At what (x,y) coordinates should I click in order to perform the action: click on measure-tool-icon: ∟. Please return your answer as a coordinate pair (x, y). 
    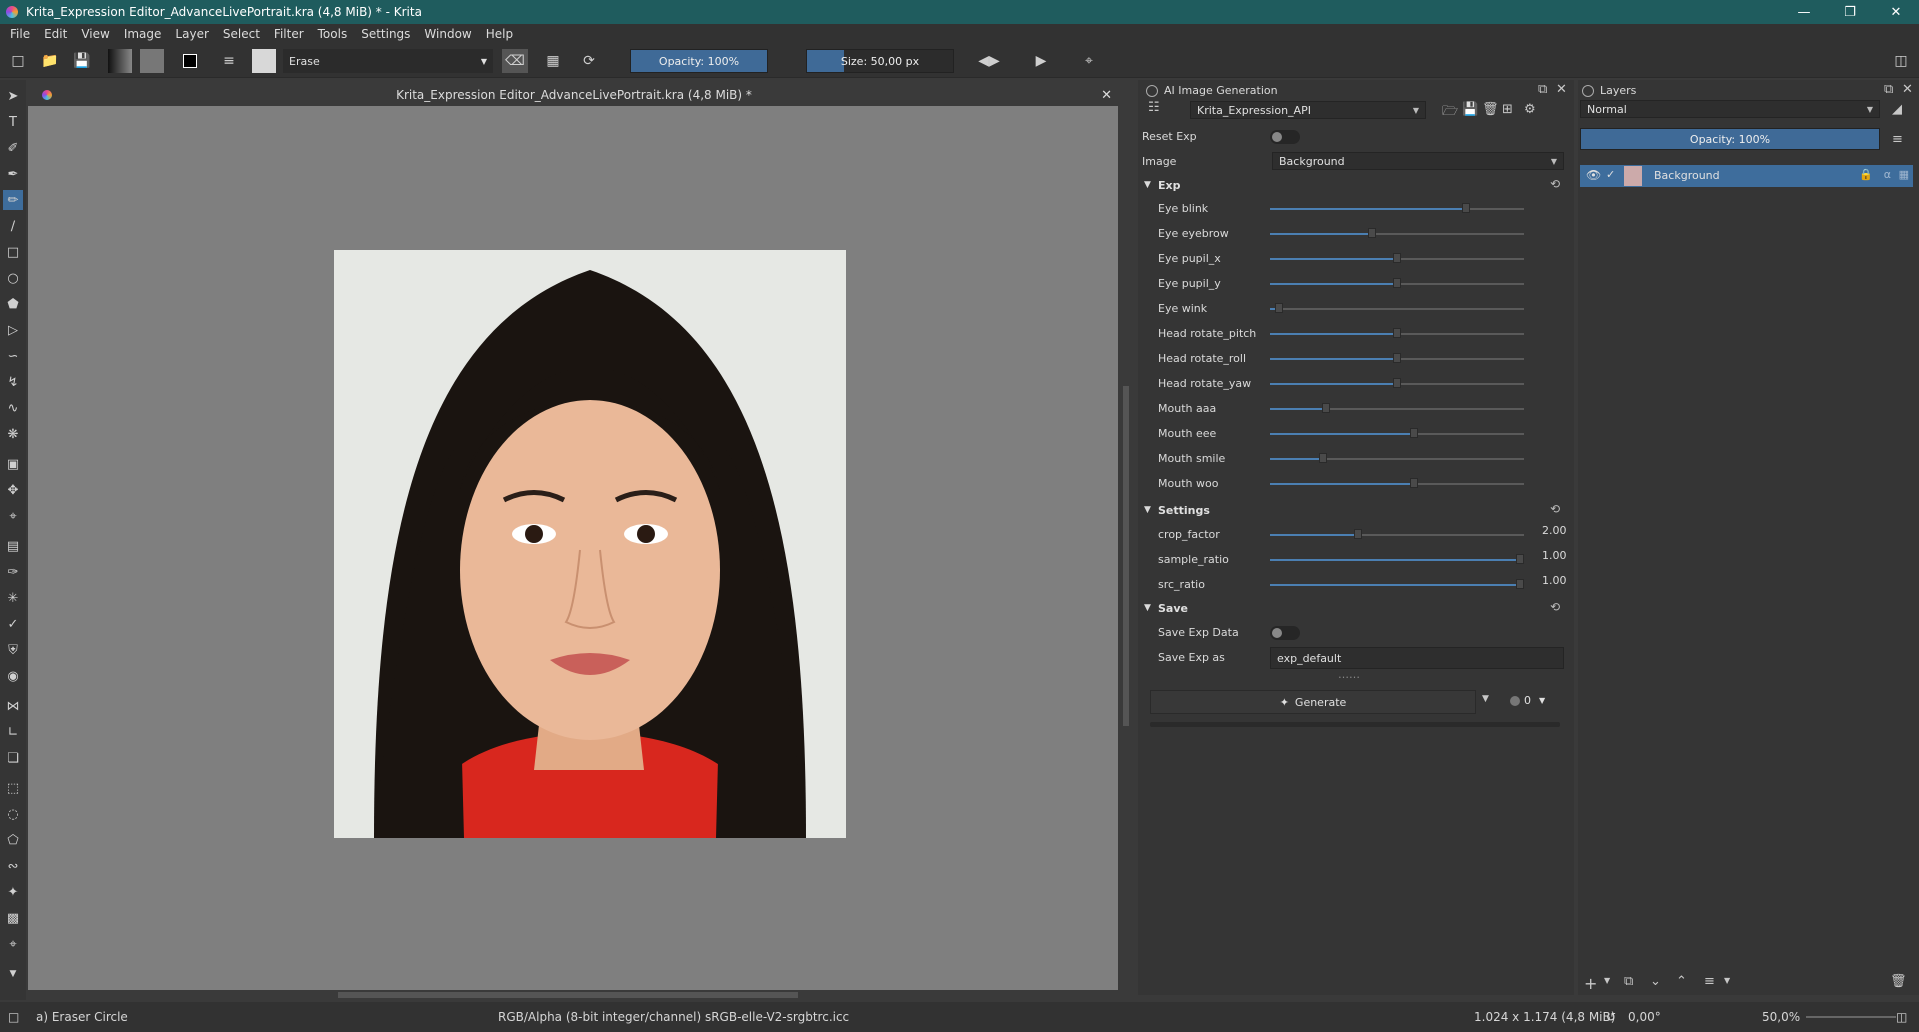
    Looking at the image, I should click on (13, 732).